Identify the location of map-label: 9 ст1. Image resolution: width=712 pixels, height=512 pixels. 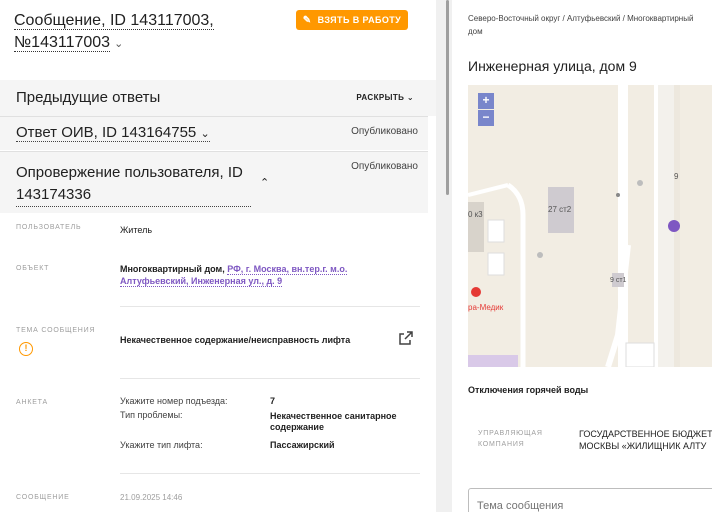
(618, 280).